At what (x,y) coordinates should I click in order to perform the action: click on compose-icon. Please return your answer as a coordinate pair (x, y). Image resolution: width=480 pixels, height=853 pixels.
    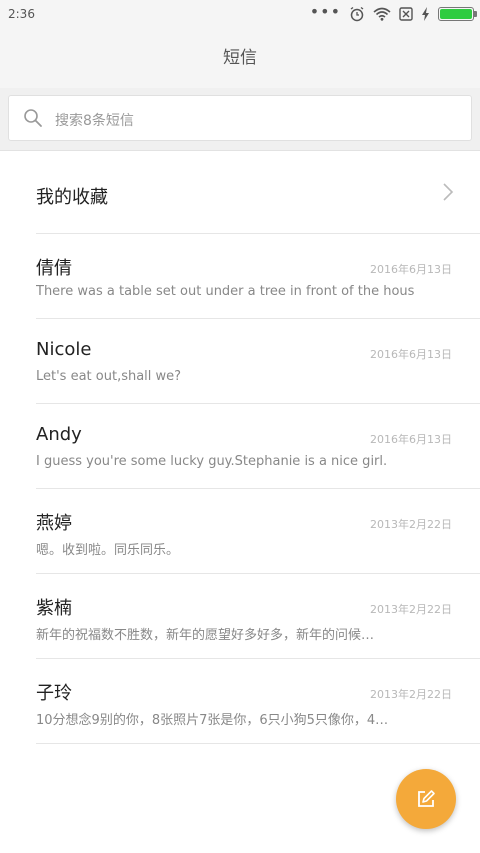
    Looking at the image, I should click on (426, 798).